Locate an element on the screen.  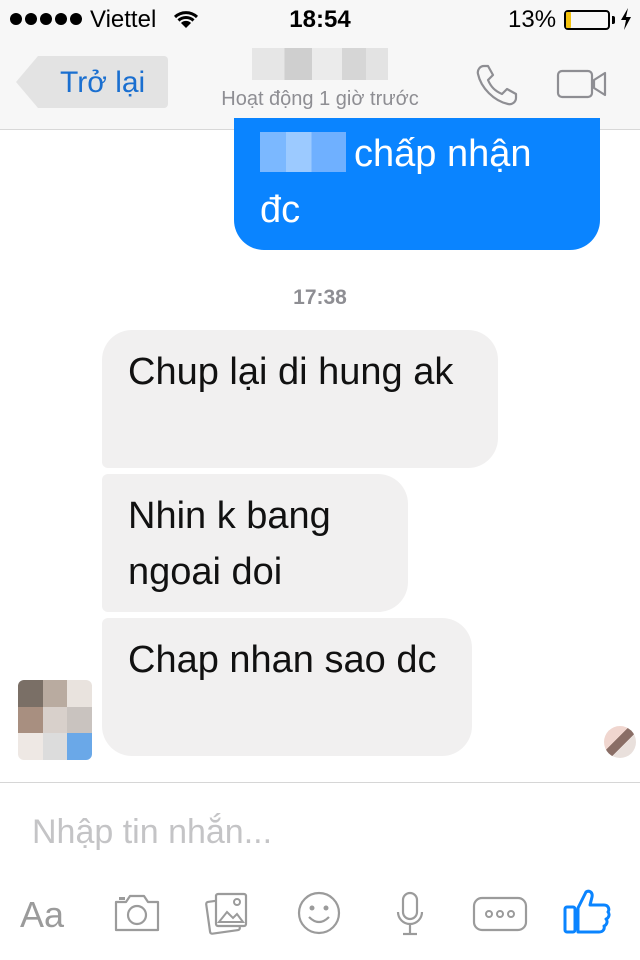
status-bar: Viettel 18:54 13% is located at coordinates (320, 20).